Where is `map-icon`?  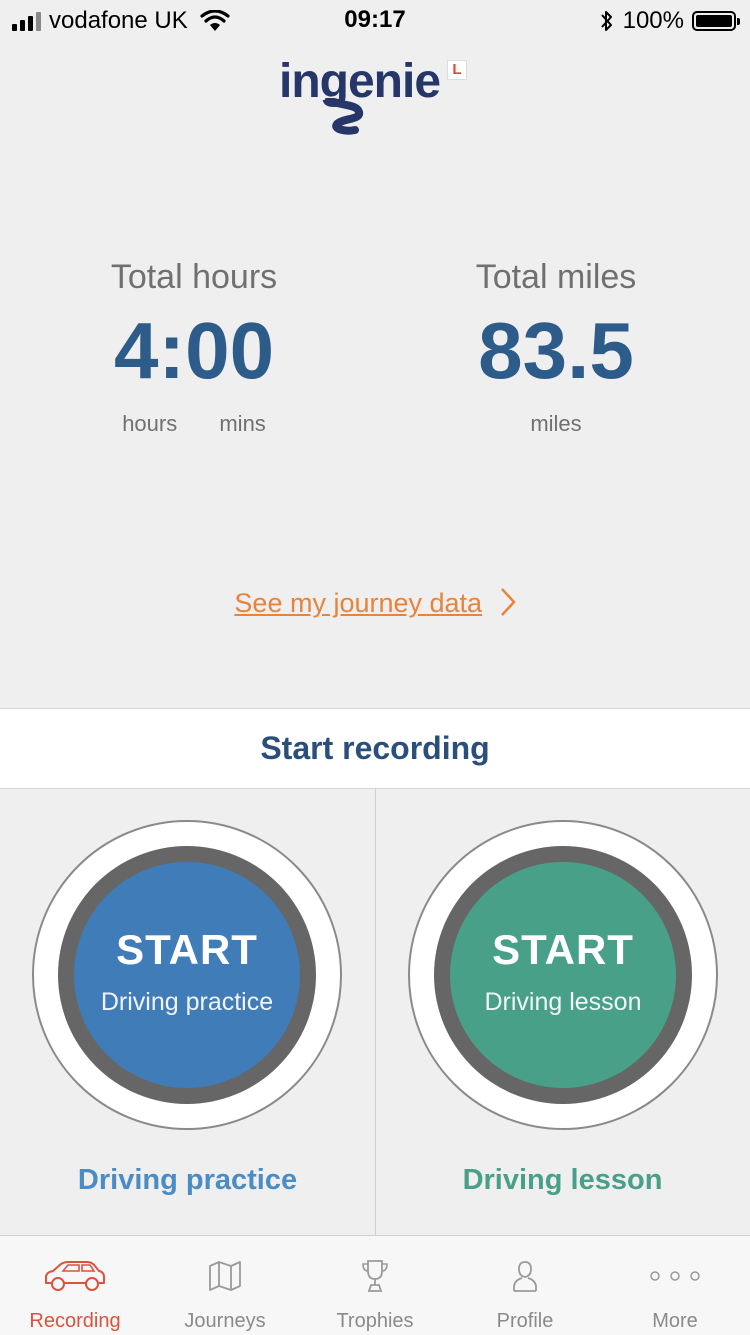
map-icon is located at coordinates (225, 1276).